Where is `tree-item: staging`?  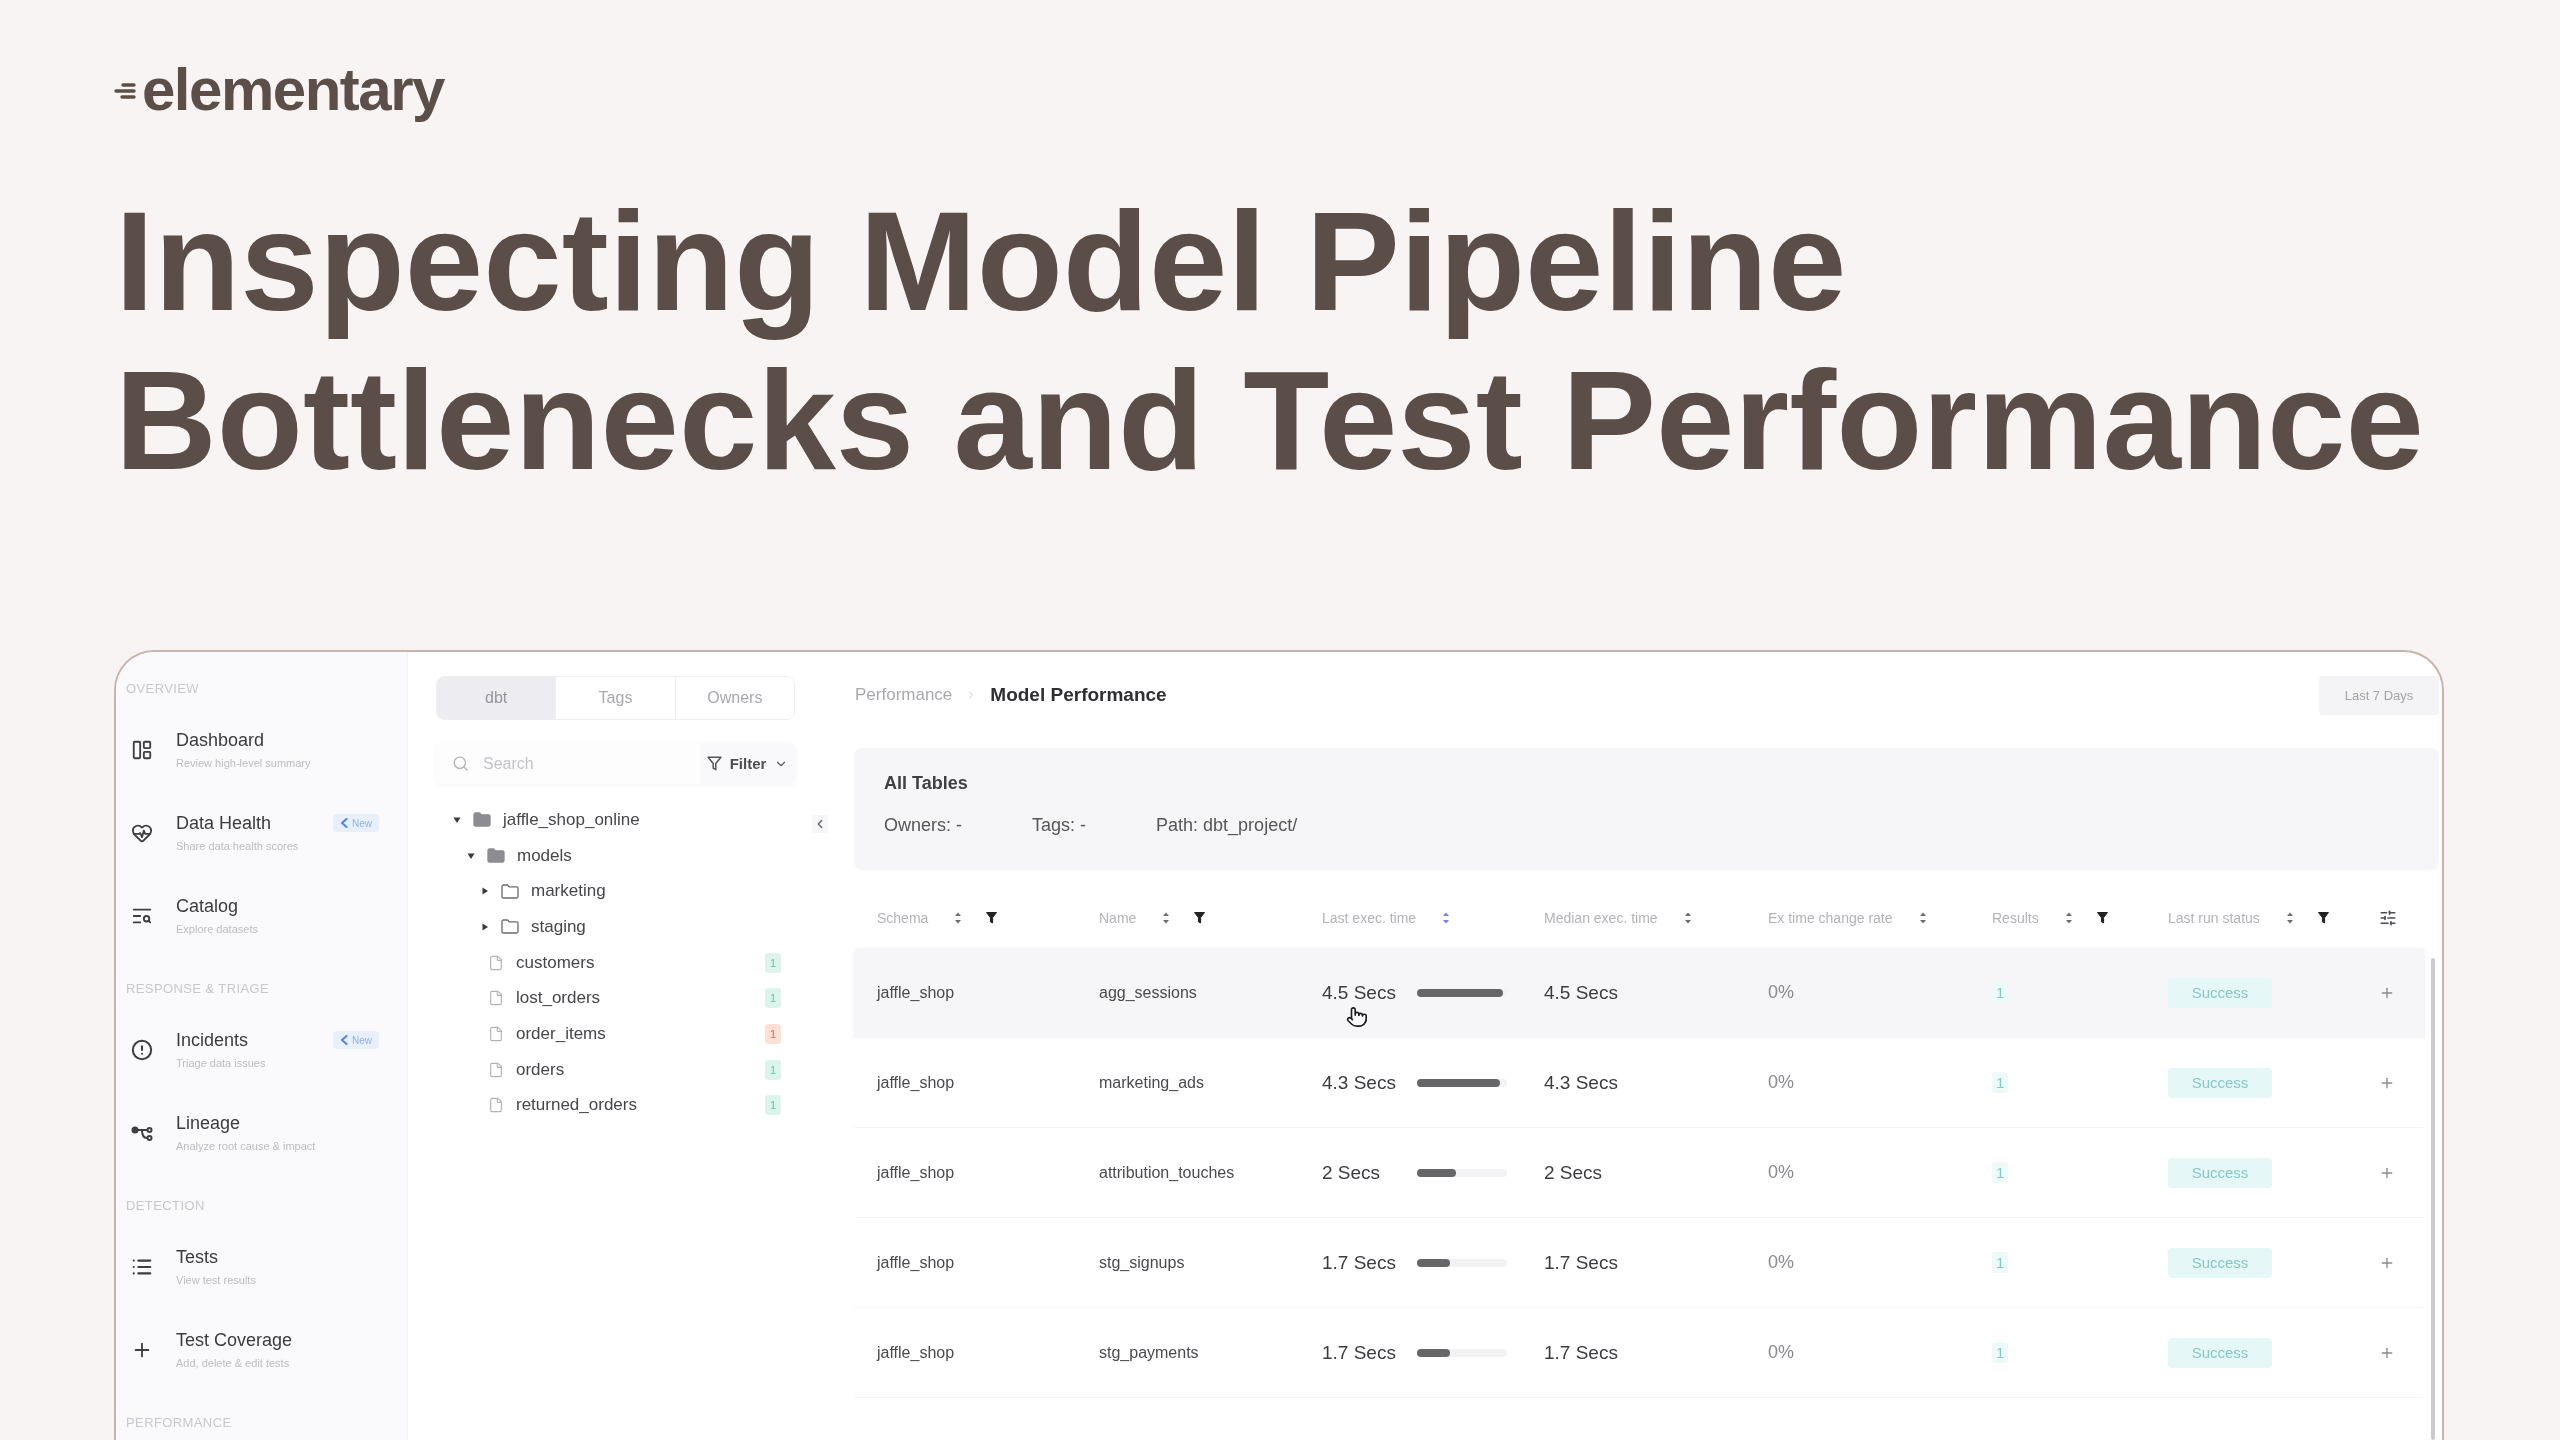
tree-item: staging is located at coordinates (558, 926).